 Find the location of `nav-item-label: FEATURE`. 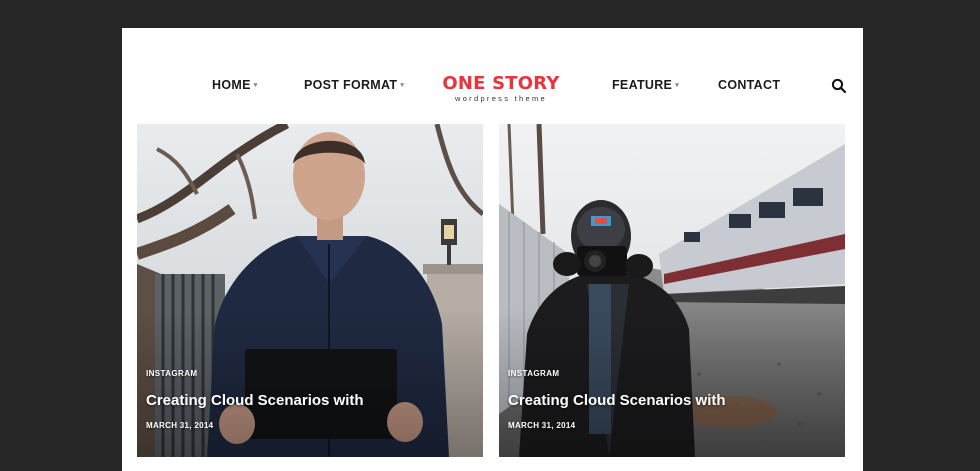

nav-item-label: FEATURE is located at coordinates (642, 85).